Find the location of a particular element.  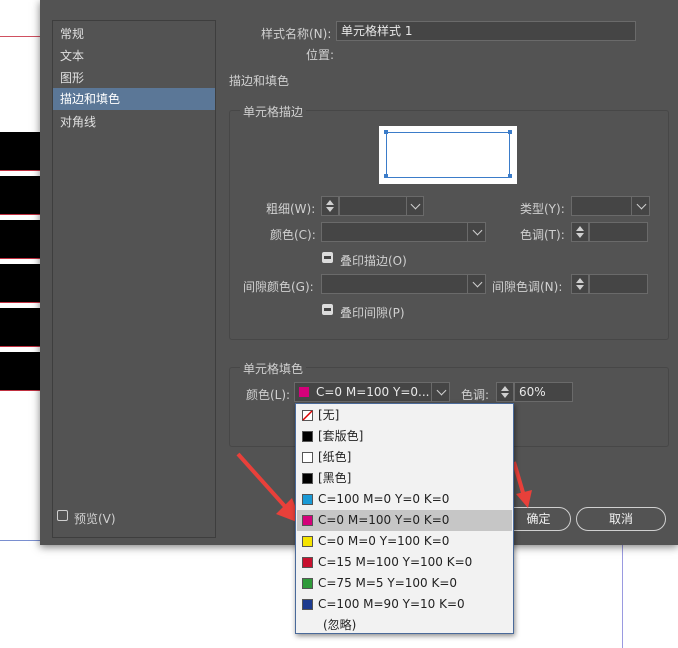

swatch-option-blue: C=100 M=90 Y=10 K=0 is located at coordinates (404, 604).